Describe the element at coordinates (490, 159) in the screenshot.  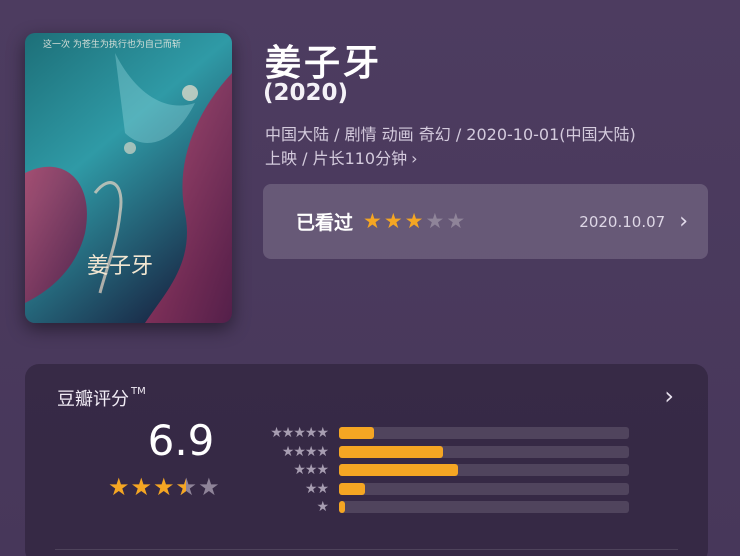
I see `meta-line-2-wrap: 上映 / 片长110分钟 ›` at that location.